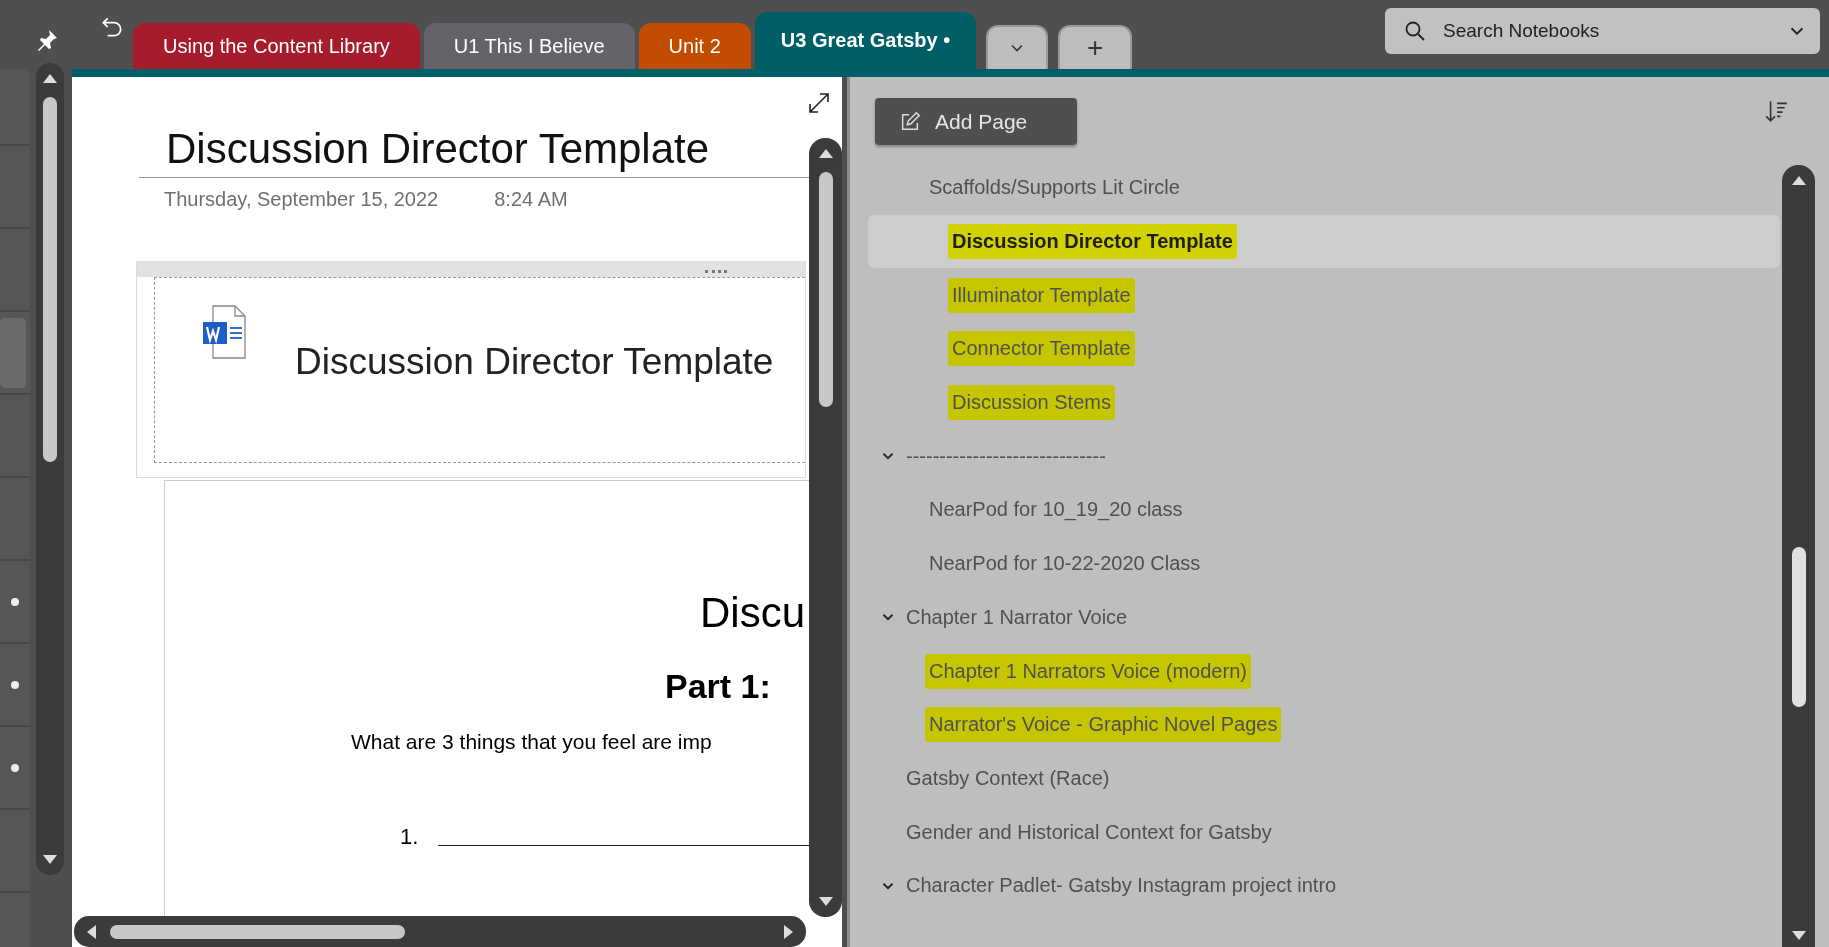 The width and height of the screenshot is (1829, 947). I want to click on edit-icon, so click(910, 121).